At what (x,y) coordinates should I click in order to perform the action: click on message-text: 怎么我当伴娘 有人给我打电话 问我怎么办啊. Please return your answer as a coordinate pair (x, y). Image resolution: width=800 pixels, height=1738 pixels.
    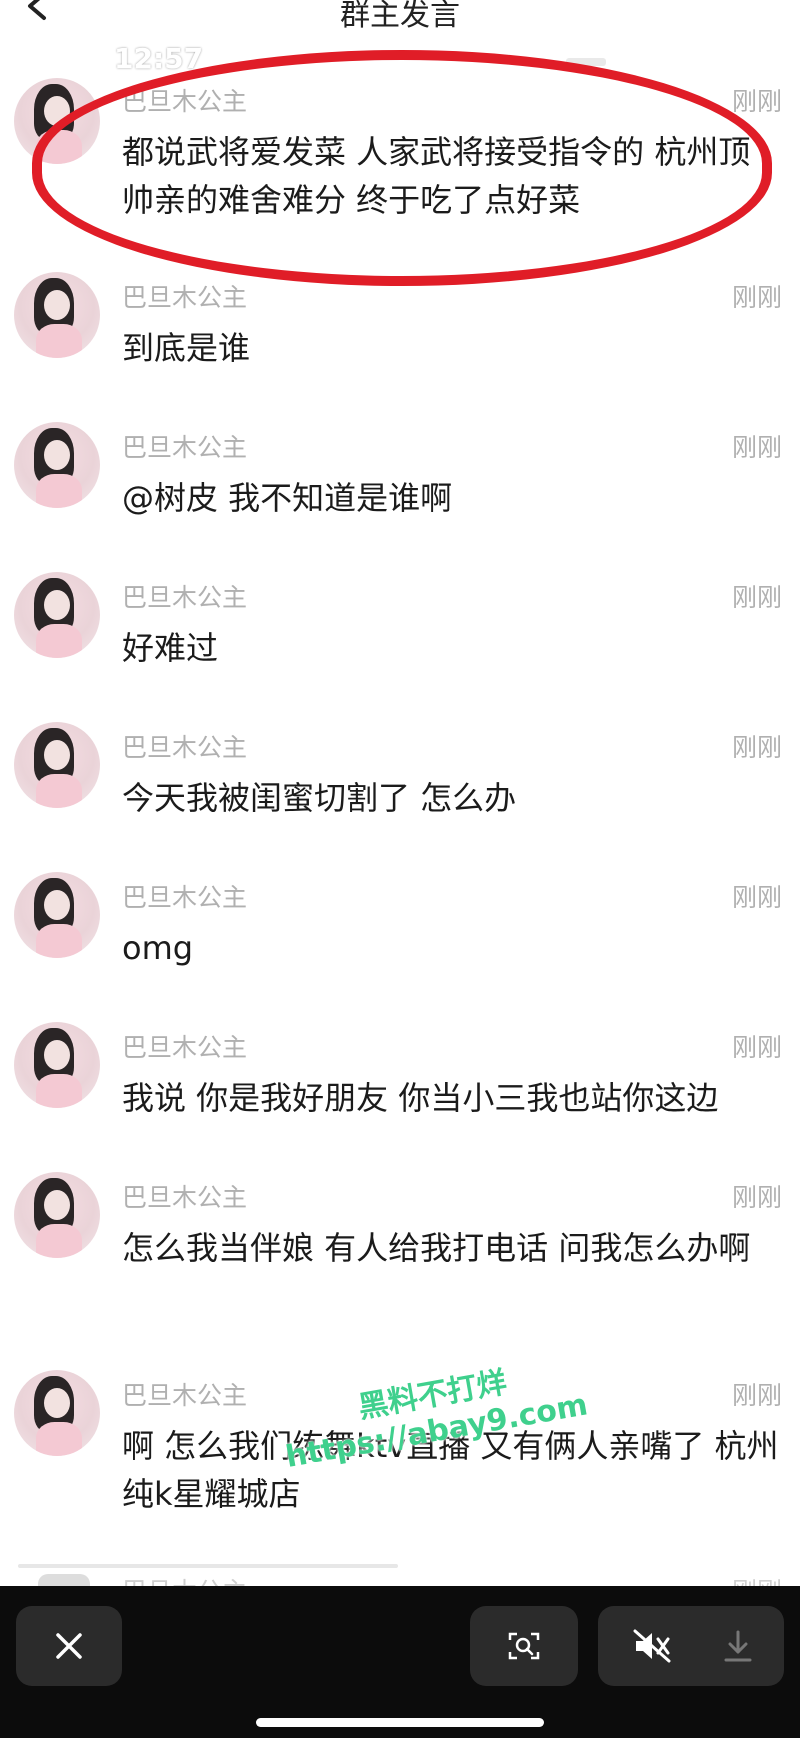
    Looking at the image, I should click on (436, 1248).